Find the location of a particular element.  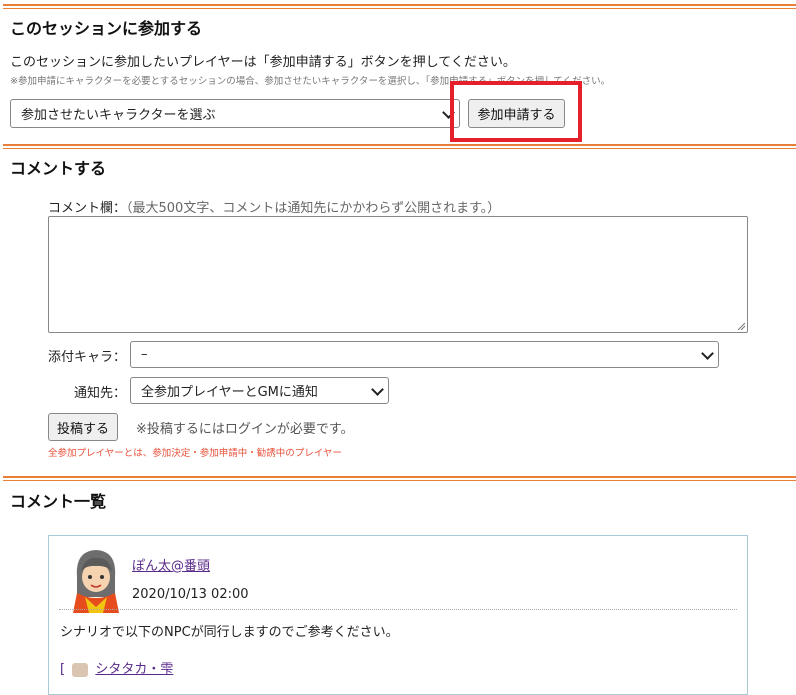

attach-label: 添付キャラ： is located at coordinates (87, 357).